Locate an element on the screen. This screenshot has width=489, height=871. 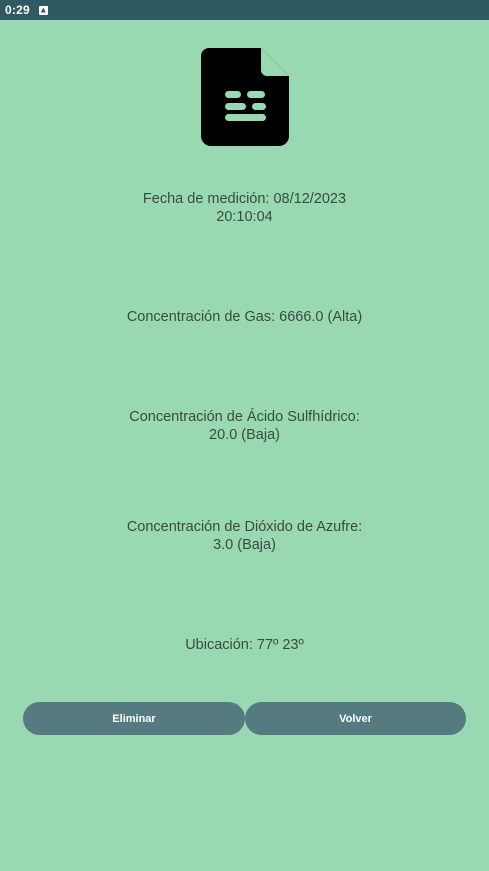
back-button: Volver is located at coordinates (355, 718).